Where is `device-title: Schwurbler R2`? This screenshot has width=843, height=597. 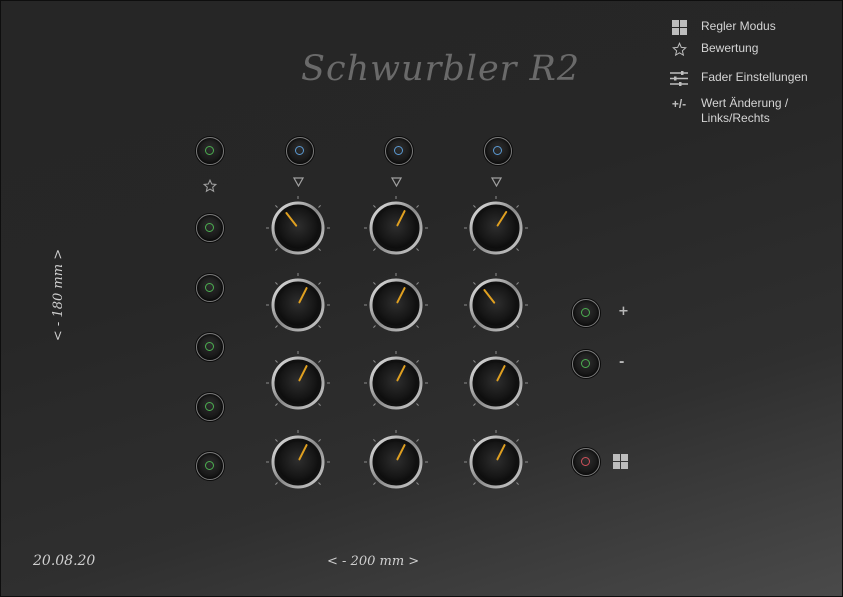
device-title: Schwurbler R2 is located at coordinates (441, 69).